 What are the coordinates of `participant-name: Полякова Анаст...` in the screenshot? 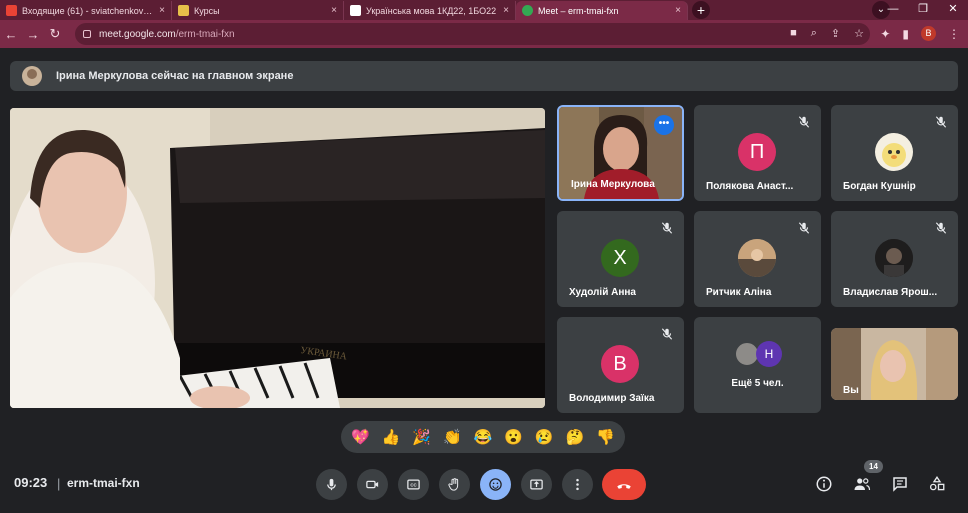 It's located at (750, 186).